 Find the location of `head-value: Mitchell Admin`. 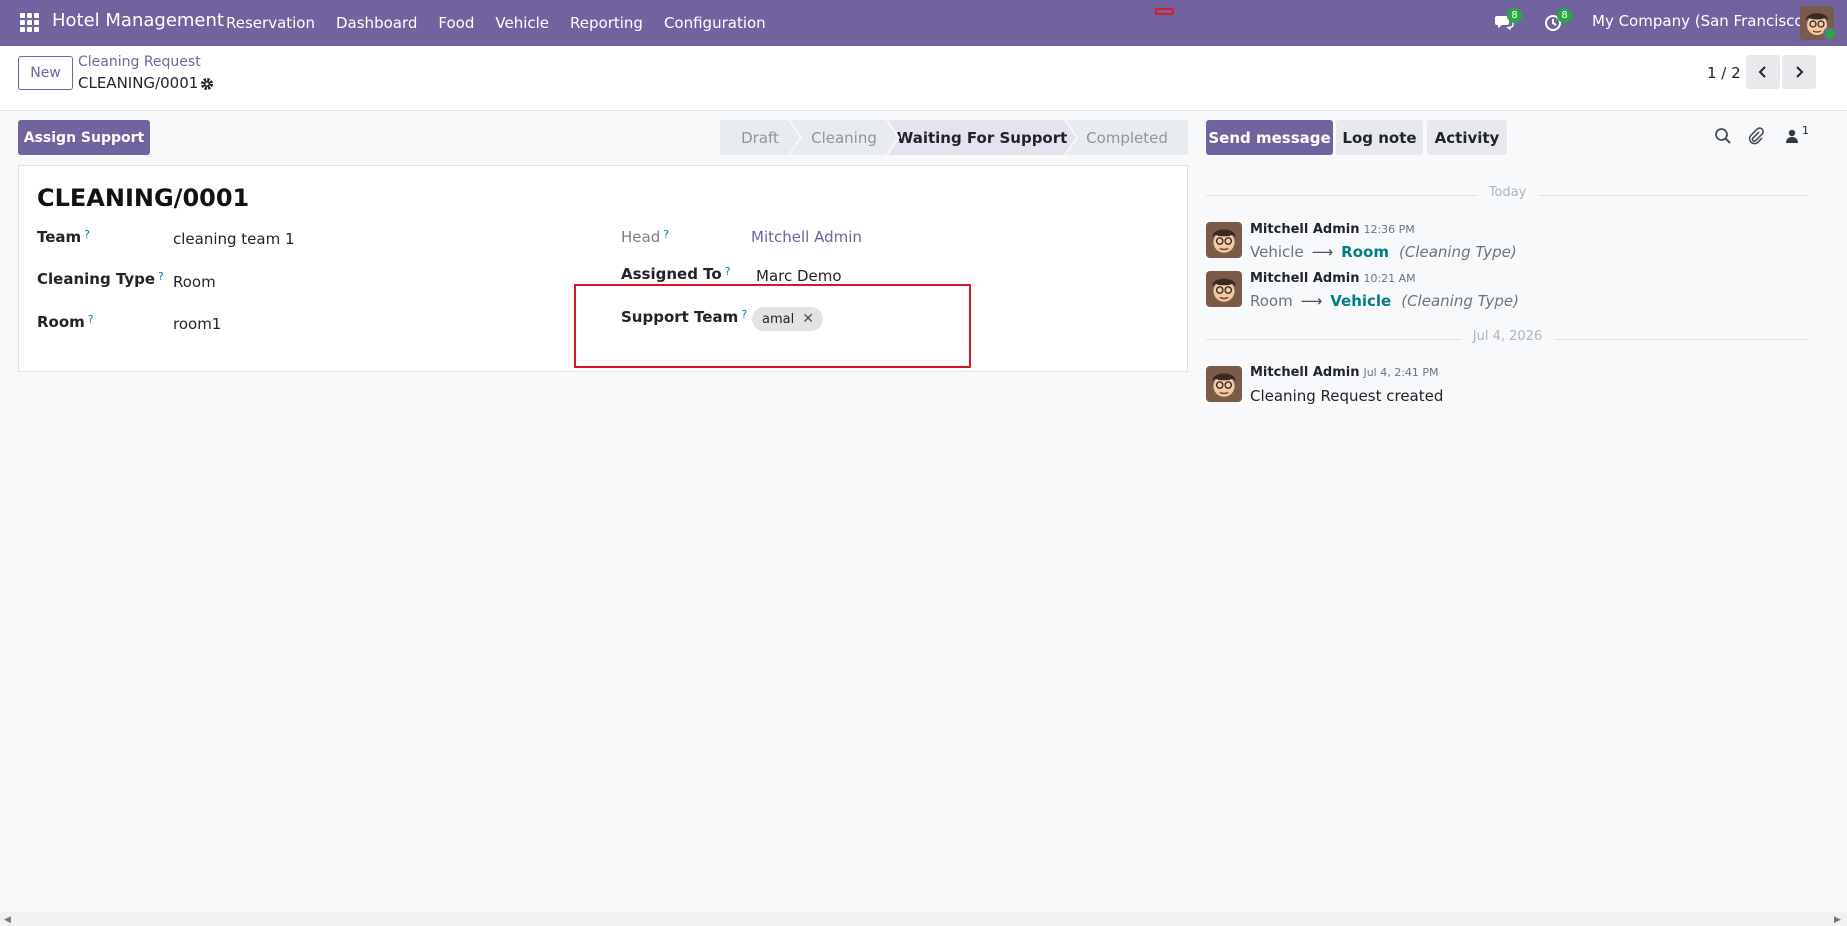

head-value: Mitchell Admin is located at coordinates (806, 237).